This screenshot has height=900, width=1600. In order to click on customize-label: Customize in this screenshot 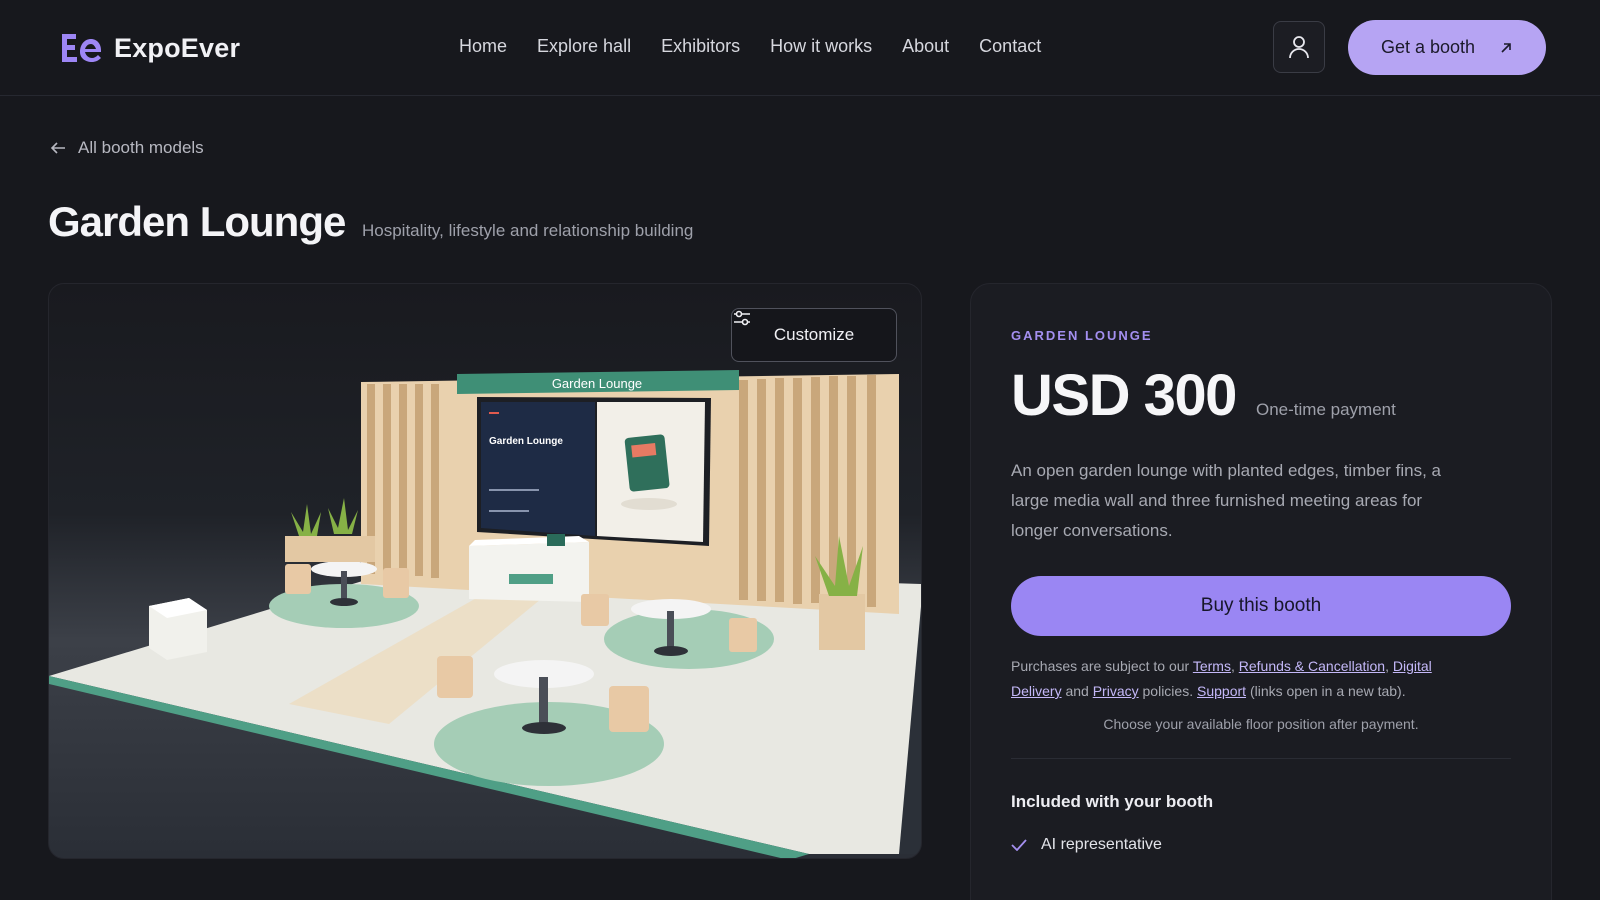, I will do `click(814, 334)`.